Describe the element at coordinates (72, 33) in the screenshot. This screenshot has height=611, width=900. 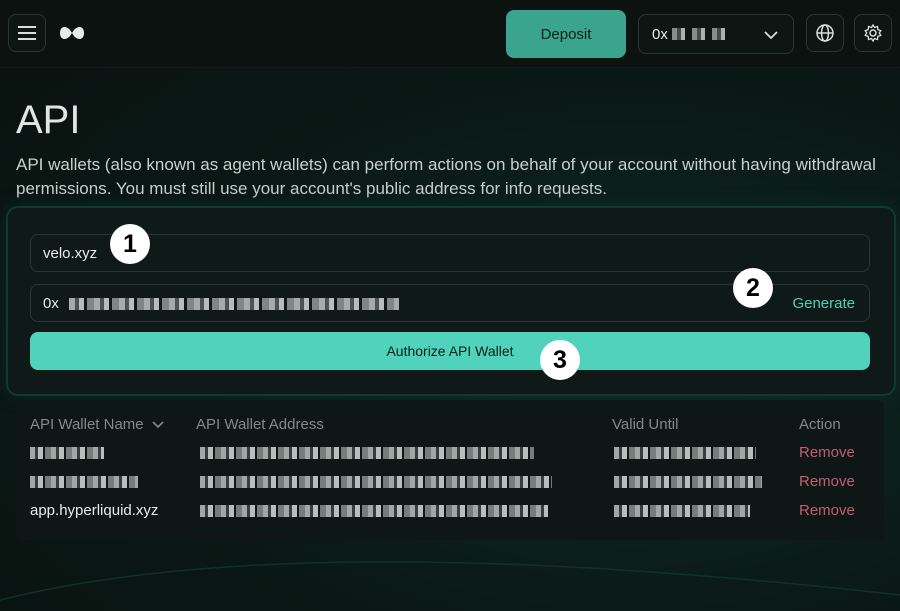
I see `logo-icon` at that location.